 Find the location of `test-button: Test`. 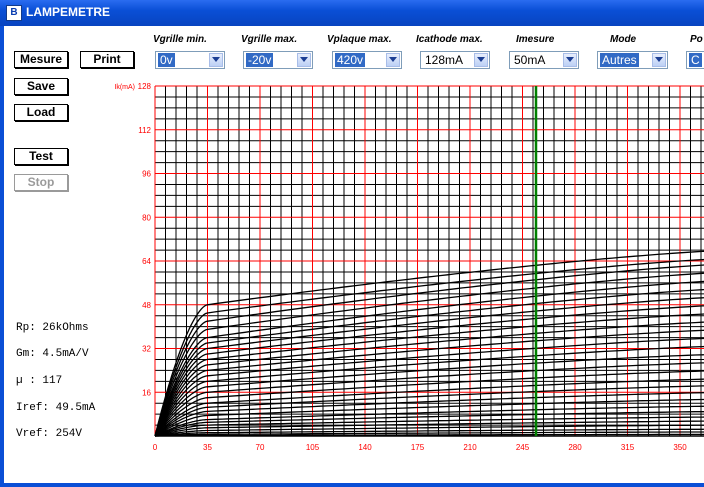

test-button: Test is located at coordinates (41, 156).